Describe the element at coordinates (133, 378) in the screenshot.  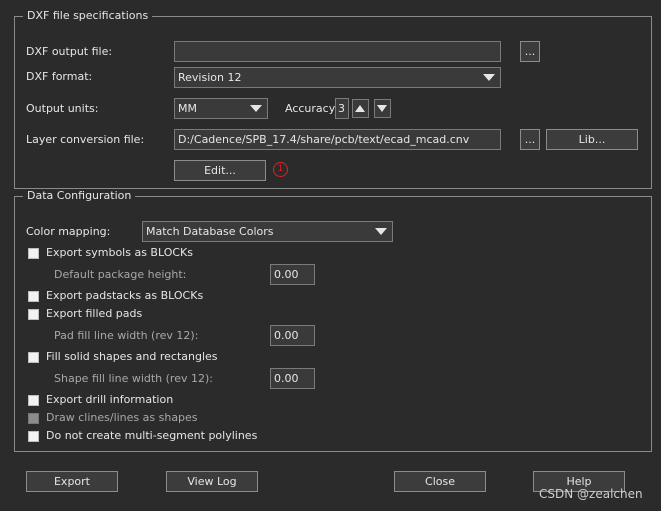
I see `shape-fill-width-label: Shape fill line width (rev 12):` at that location.